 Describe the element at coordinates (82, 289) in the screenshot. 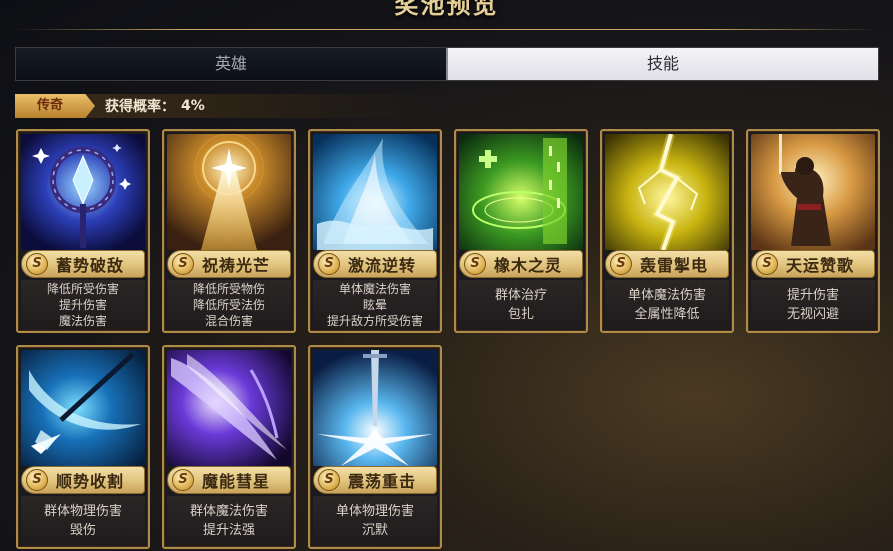

I see `skill-effect: 降低所受伤害` at that location.